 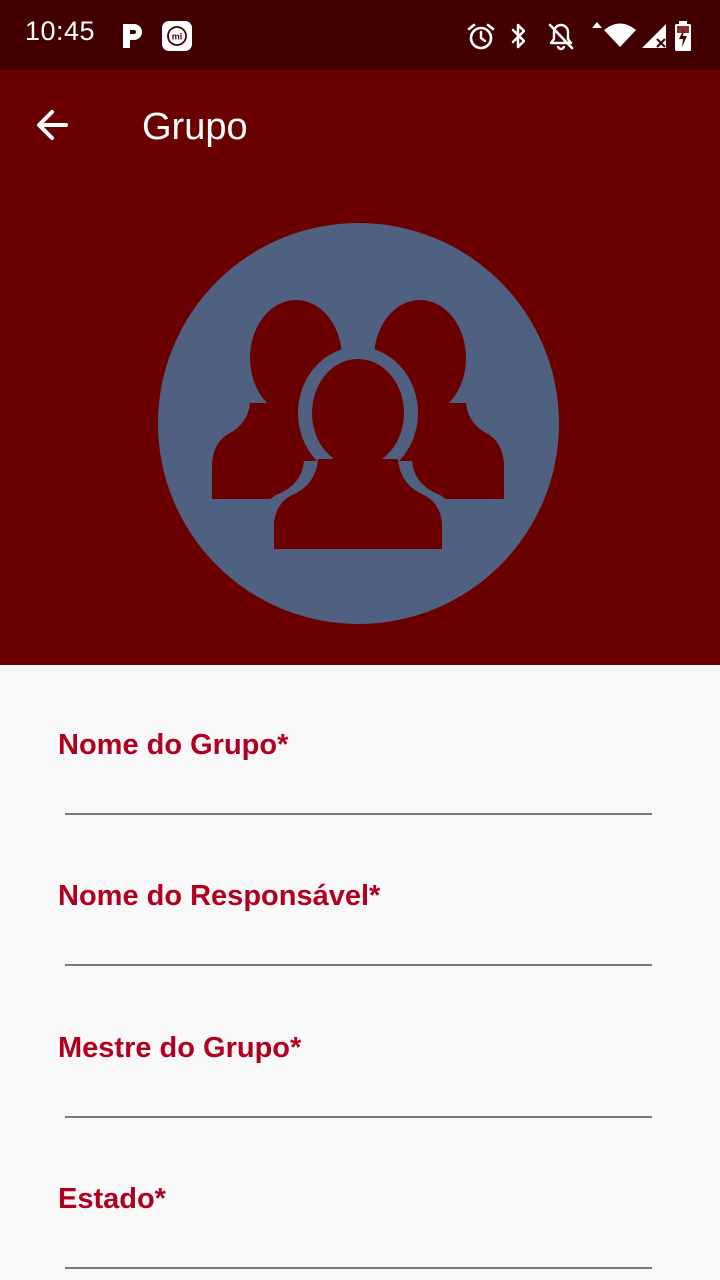 What do you see at coordinates (358, 945) in the screenshot?
I see `nome-do-responsavel-input` at bounding box center [358, 945].